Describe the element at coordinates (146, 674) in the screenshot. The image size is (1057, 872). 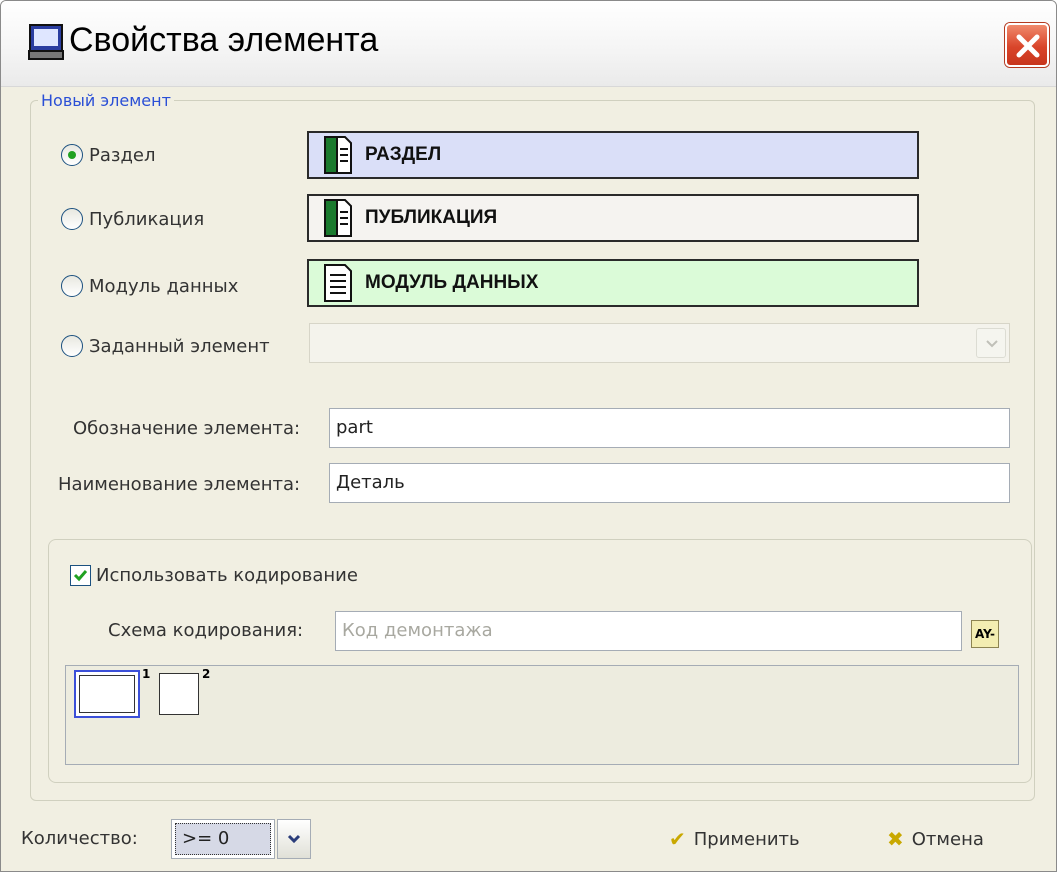
I see `cell-index: 1` at that location.